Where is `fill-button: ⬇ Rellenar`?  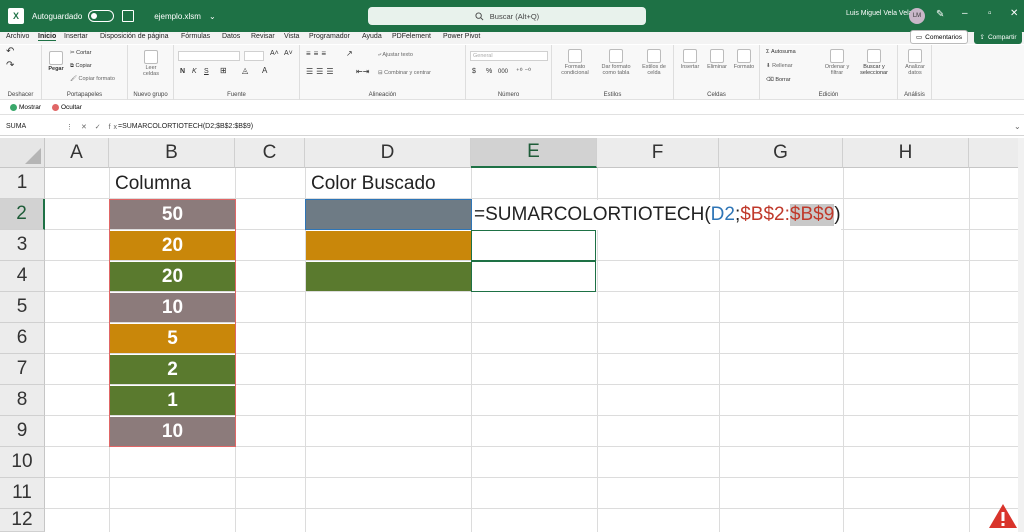 fill-button: ⬇ Rellenar is located at coordinates (779, 66).